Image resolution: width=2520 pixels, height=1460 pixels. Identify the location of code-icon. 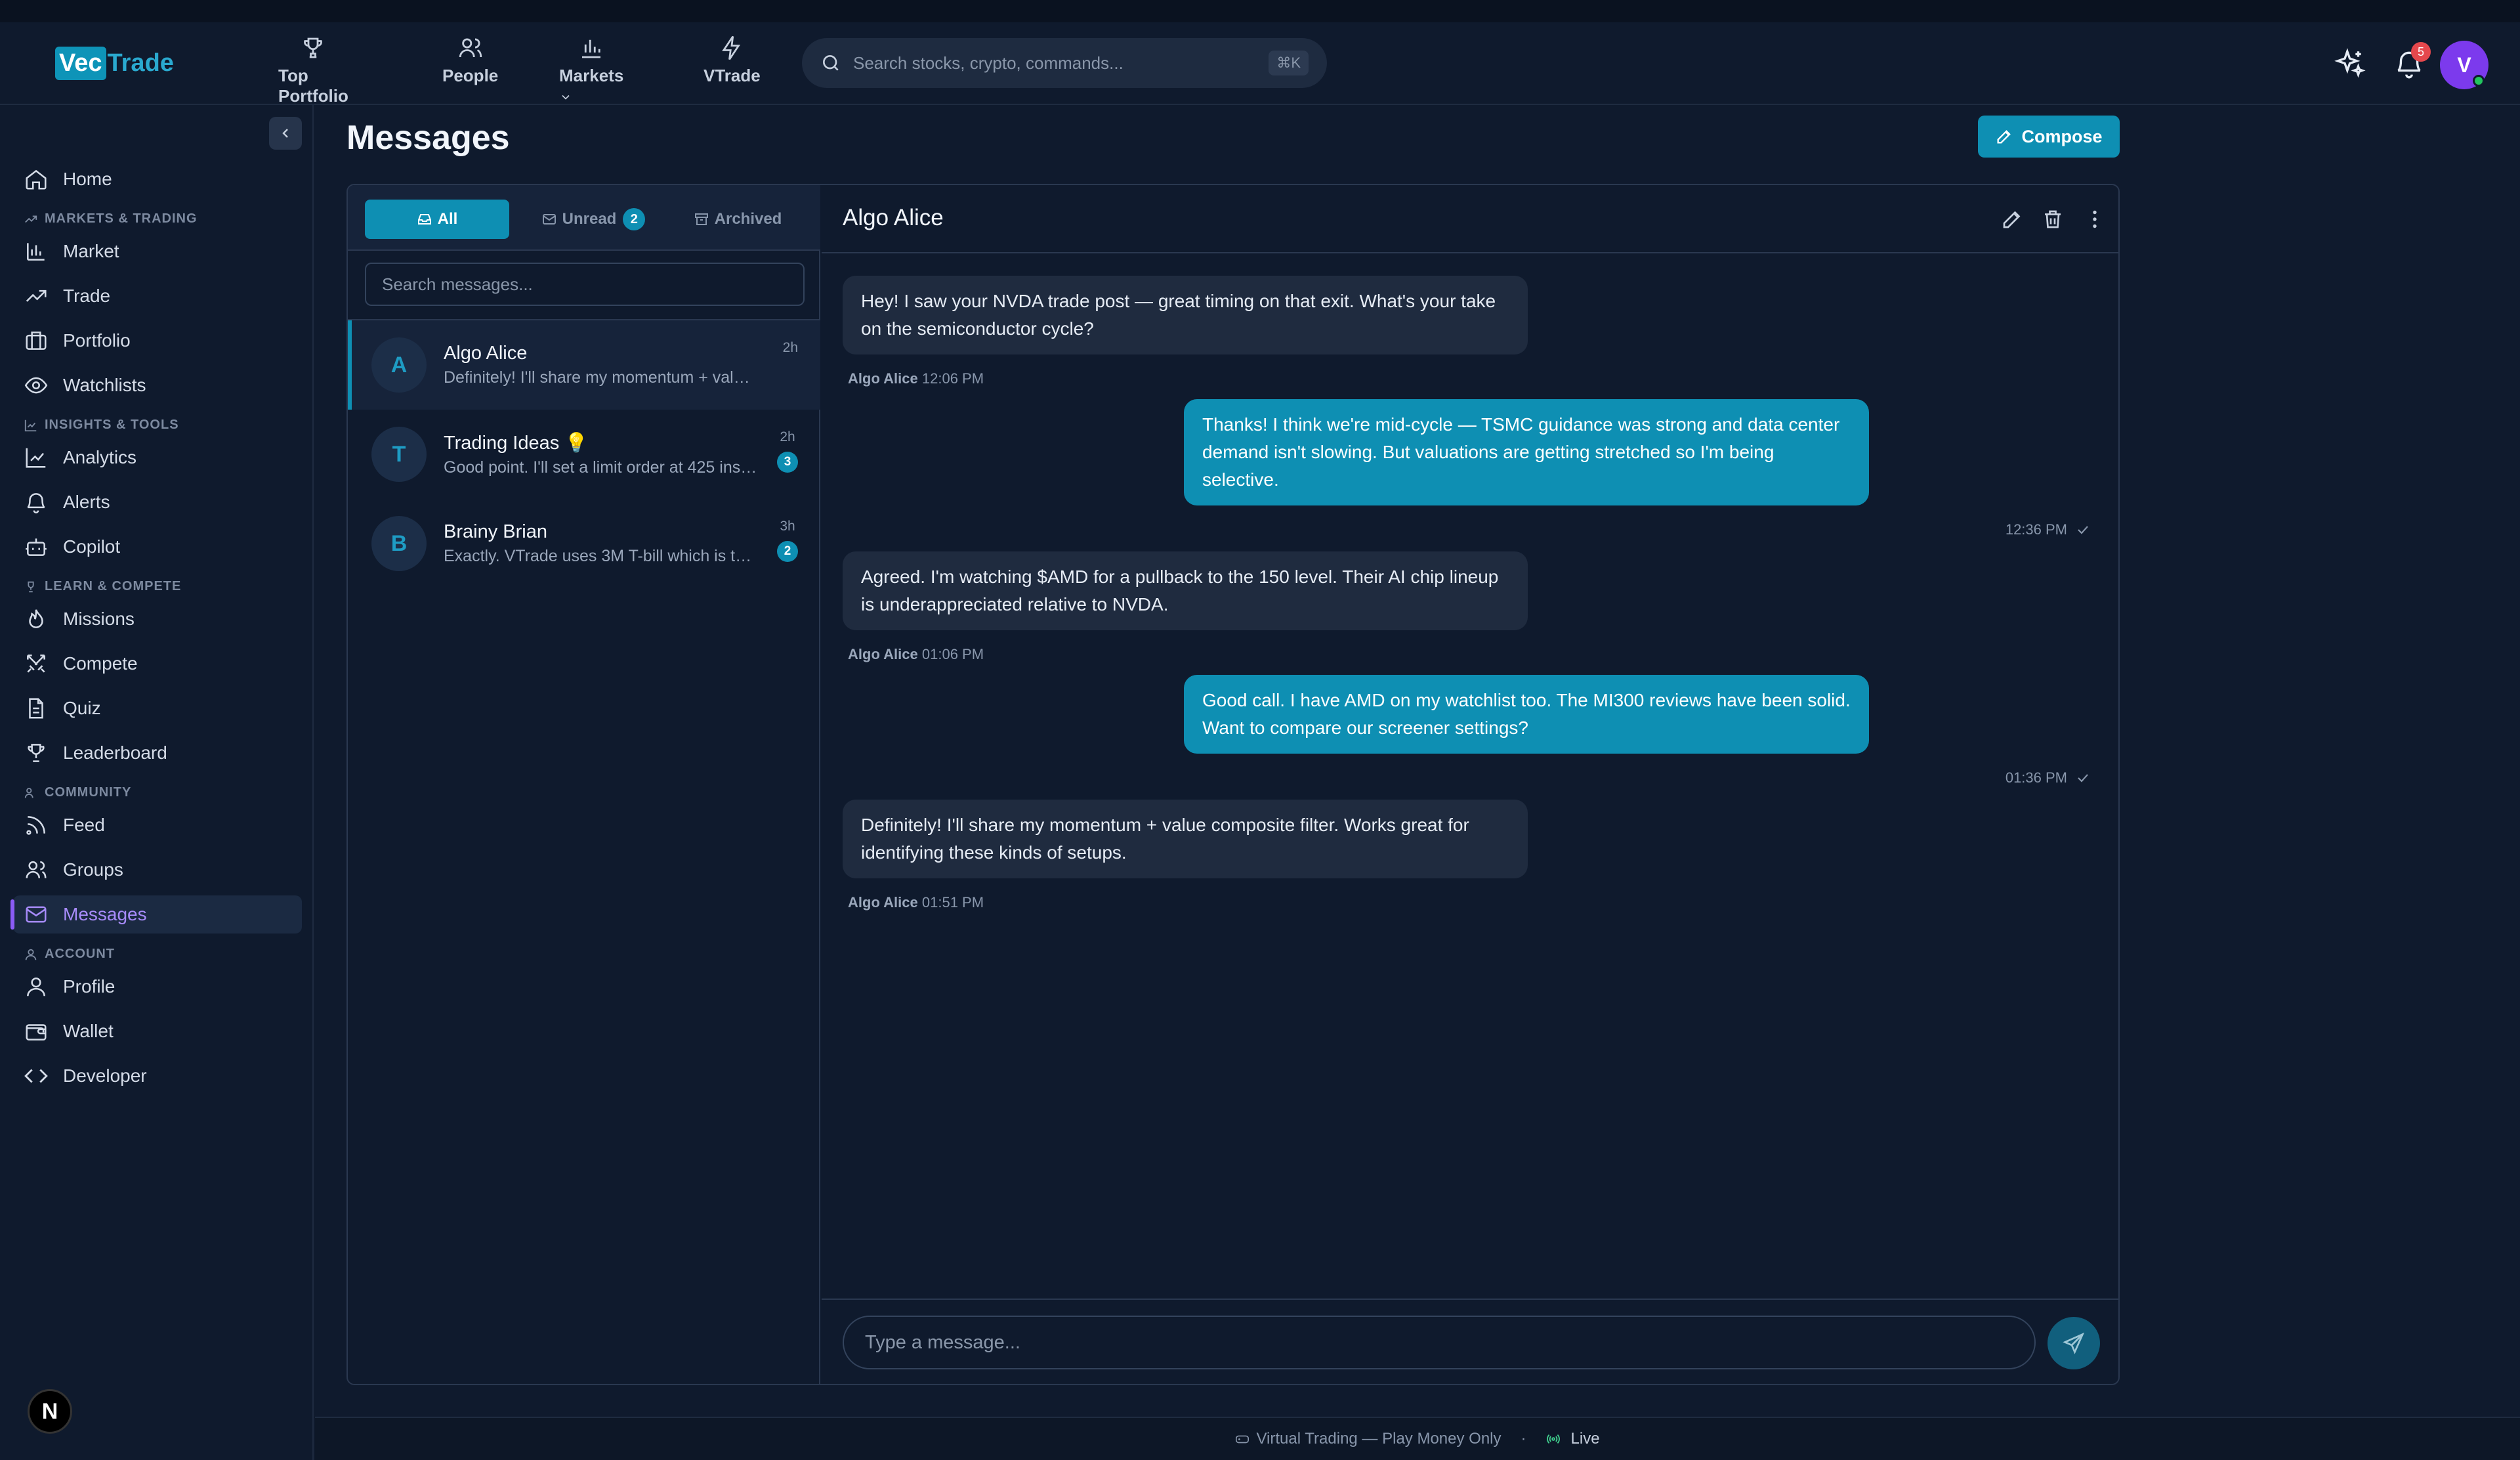
(36, 1076).